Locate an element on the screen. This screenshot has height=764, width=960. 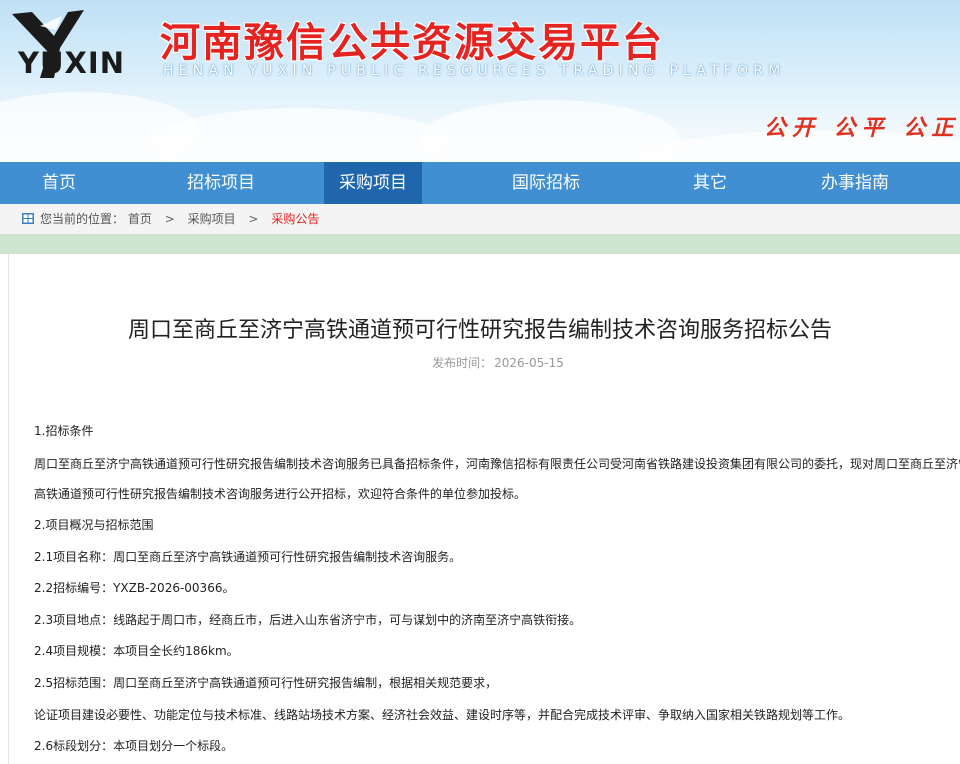
breadcrumb-prefix: 您当前的位置： is located at coordinates (82, 219).